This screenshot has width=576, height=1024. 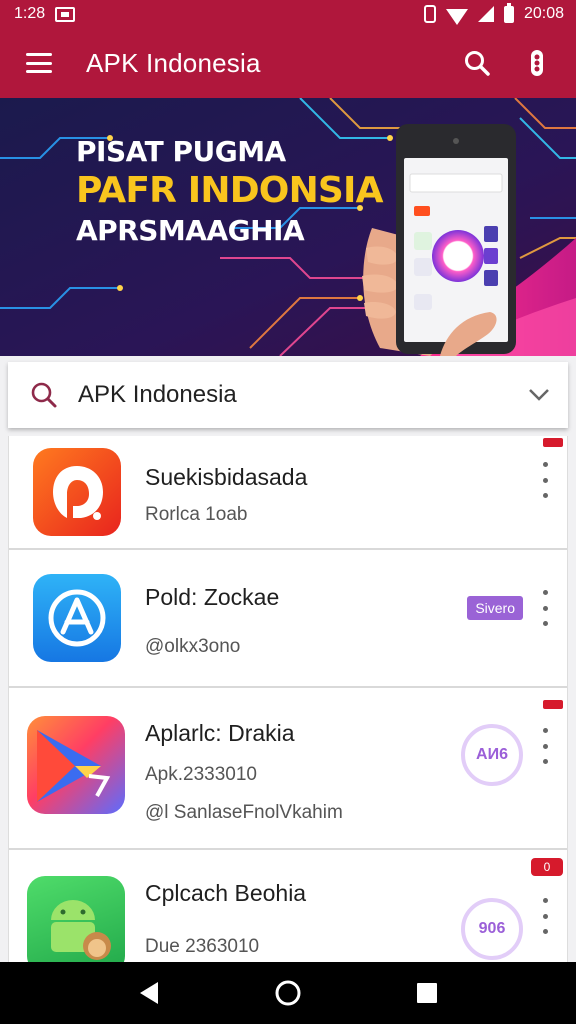 What do you see at coordinates (190, 230) in the screenshot?
I see `banner-line-3: APRSMAAGHIA` at bounding box center [190, 230].